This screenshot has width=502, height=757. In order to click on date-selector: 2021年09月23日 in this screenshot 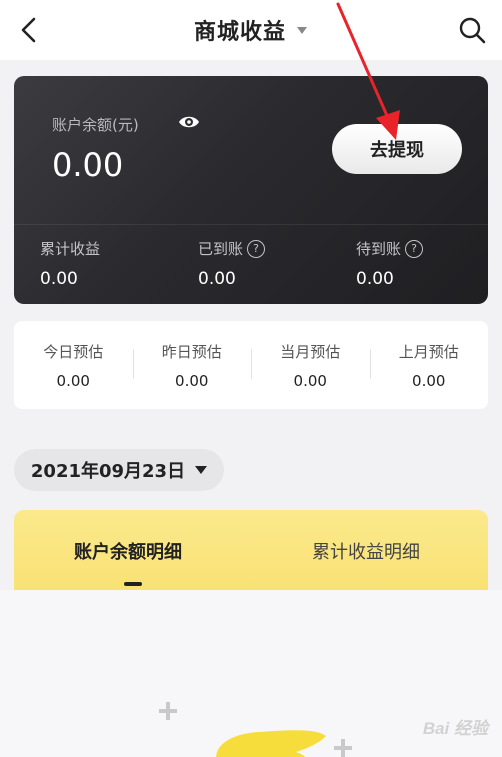, I will do `click(119, 470)`.